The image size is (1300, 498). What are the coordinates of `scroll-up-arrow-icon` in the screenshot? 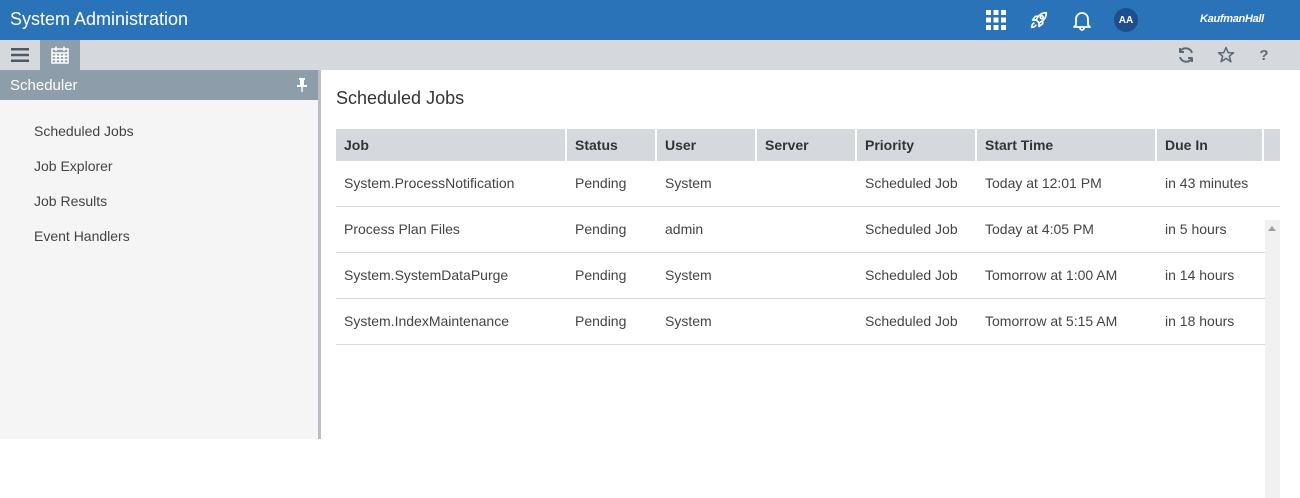 It's located at (1272, 228).